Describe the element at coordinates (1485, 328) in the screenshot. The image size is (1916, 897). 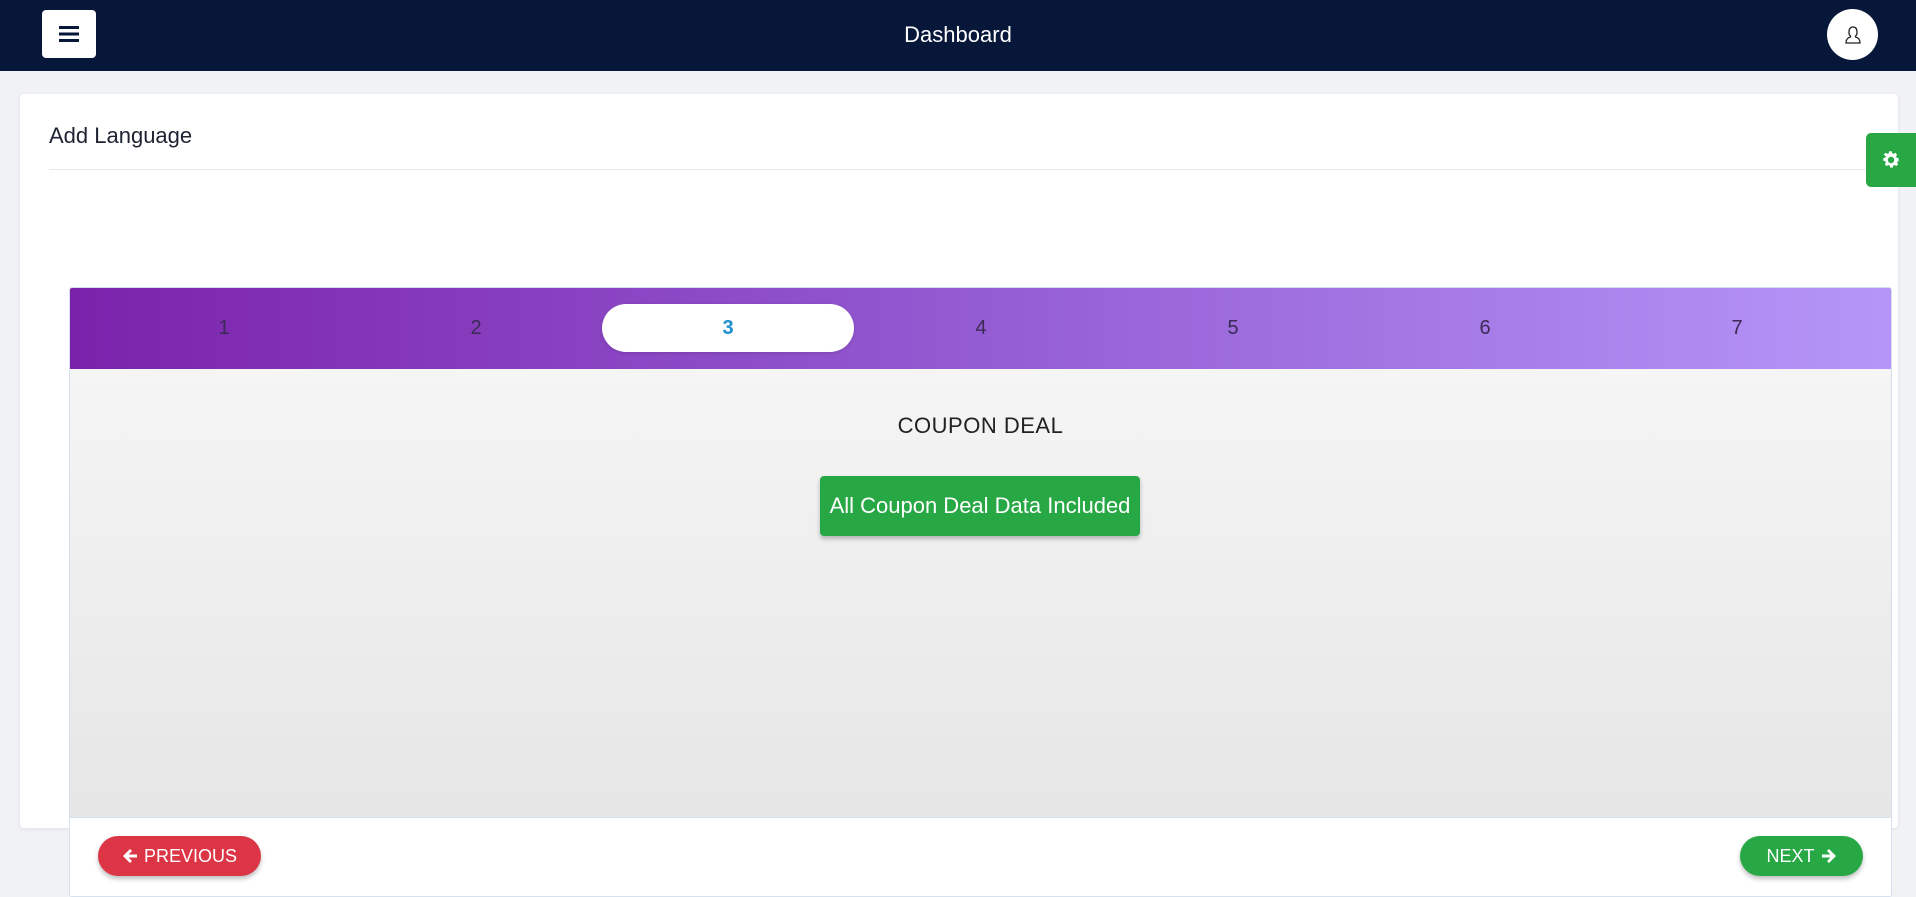
I see `step-6: 6` at that location.